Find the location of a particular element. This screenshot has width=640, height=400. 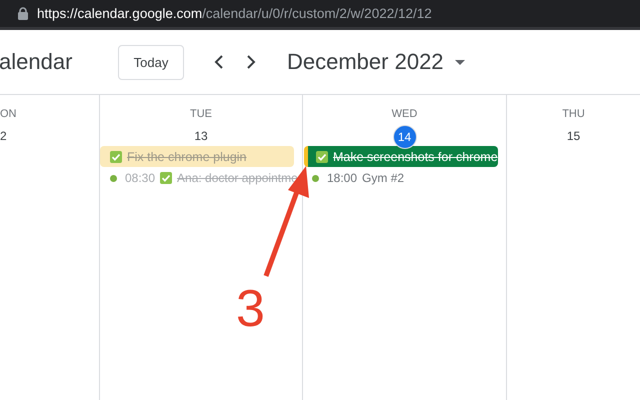

event-row: 18:00 Gym #2 is located at coordinates (404, 178).